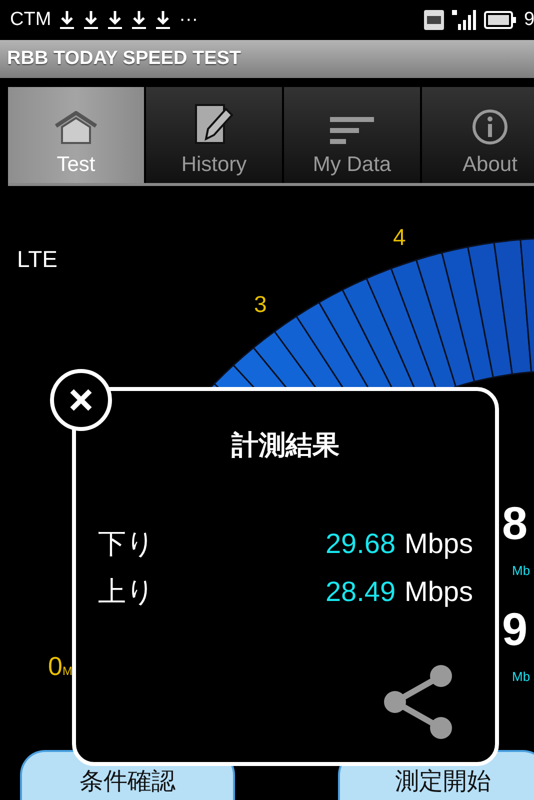 This screenshot has width=534, height=800. I want to click on info-icon, so click(490, 127).